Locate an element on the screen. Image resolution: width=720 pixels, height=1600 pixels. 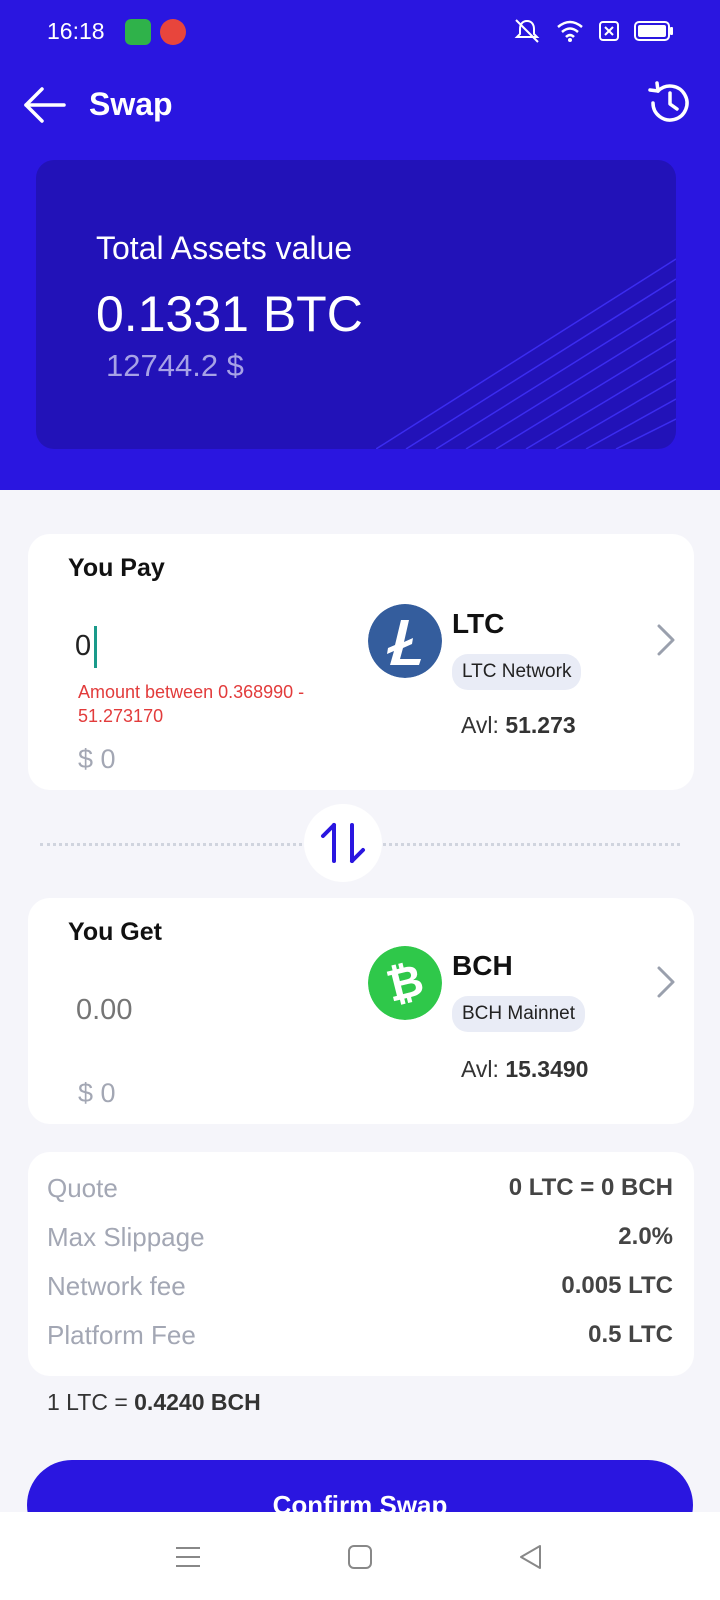
detail-value: 0 LTC = 0 BCH is located at coordinates (590, 1187).